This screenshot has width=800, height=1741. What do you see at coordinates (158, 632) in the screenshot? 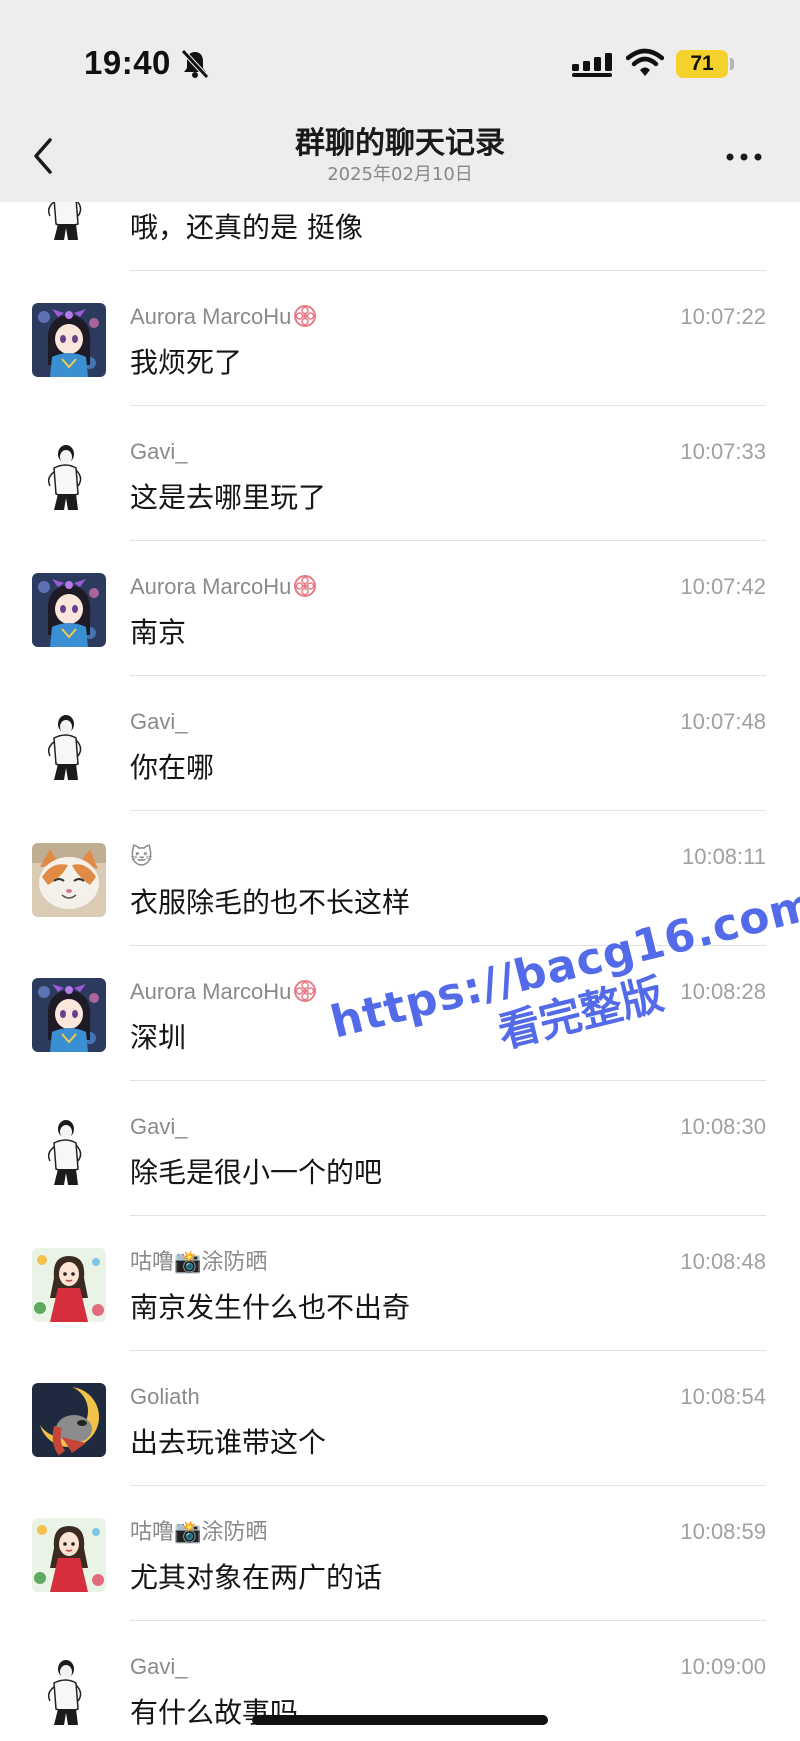
I see `message-text: 南京` at bounding box center [158, 632].